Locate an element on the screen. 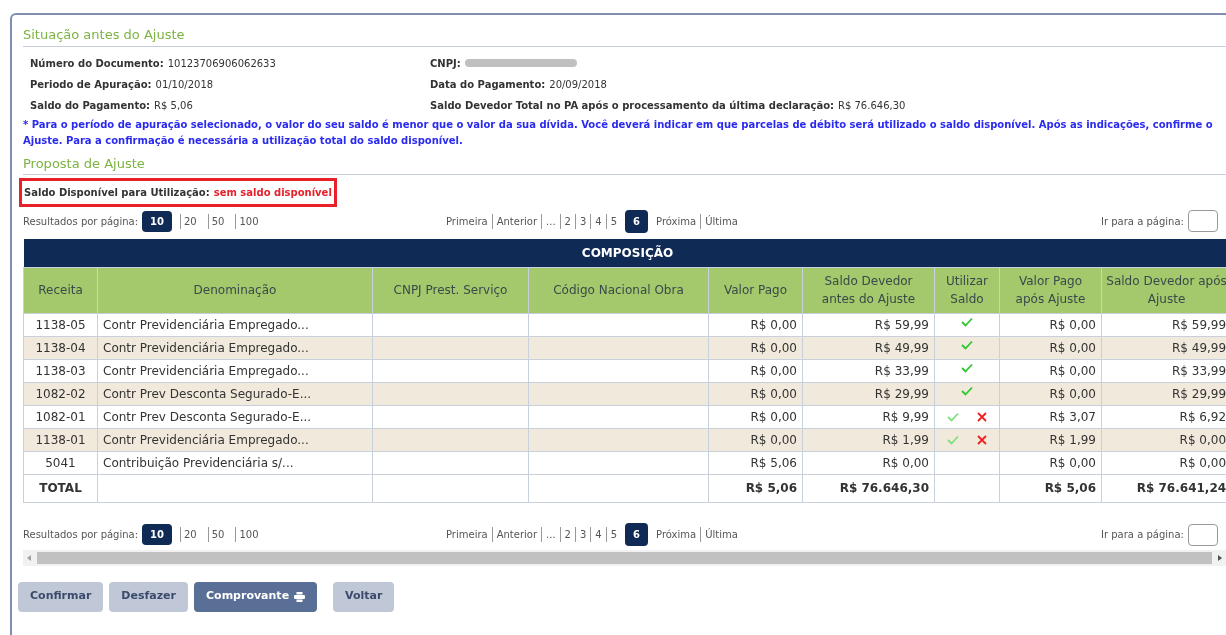 Image resolution: width=1226 pixels, height=635 pixels. table-cell: 1138-05 is located at coordinates (60, 324).